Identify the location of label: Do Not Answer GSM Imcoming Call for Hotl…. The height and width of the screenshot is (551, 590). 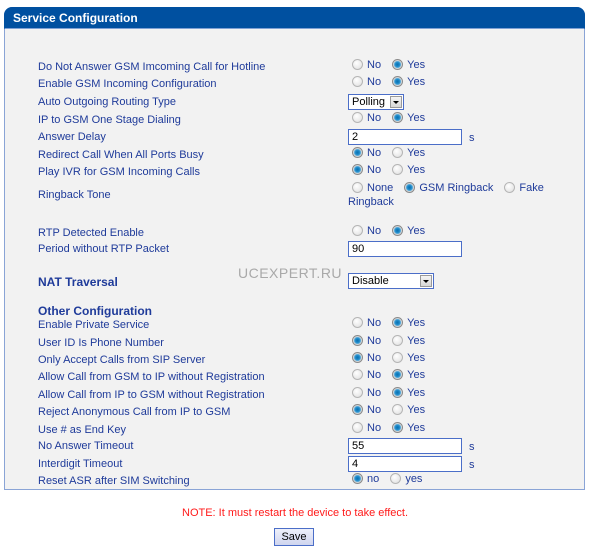
(152, 67).